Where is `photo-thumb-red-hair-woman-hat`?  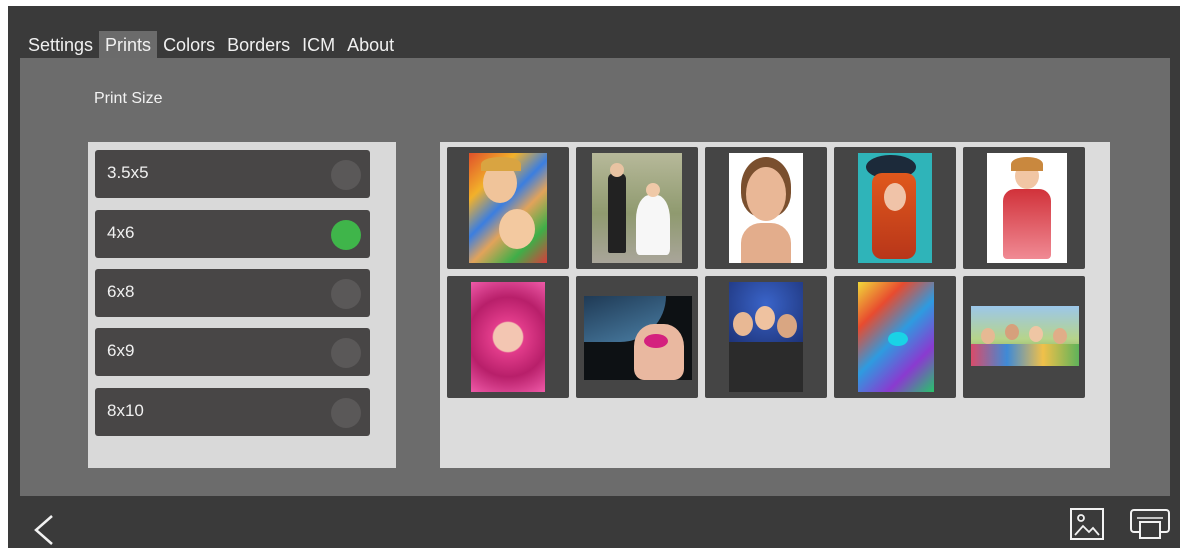
photo-thumb-red-hair-woman-hat is located at coordinates (895, 208).